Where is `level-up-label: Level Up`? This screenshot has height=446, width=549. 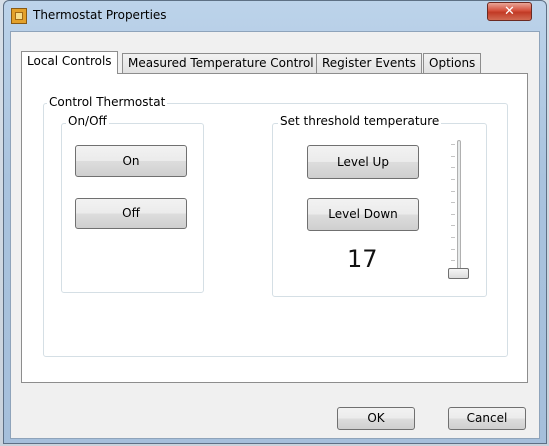
level-up-label: Level Up is located at coordinates (363, 162).